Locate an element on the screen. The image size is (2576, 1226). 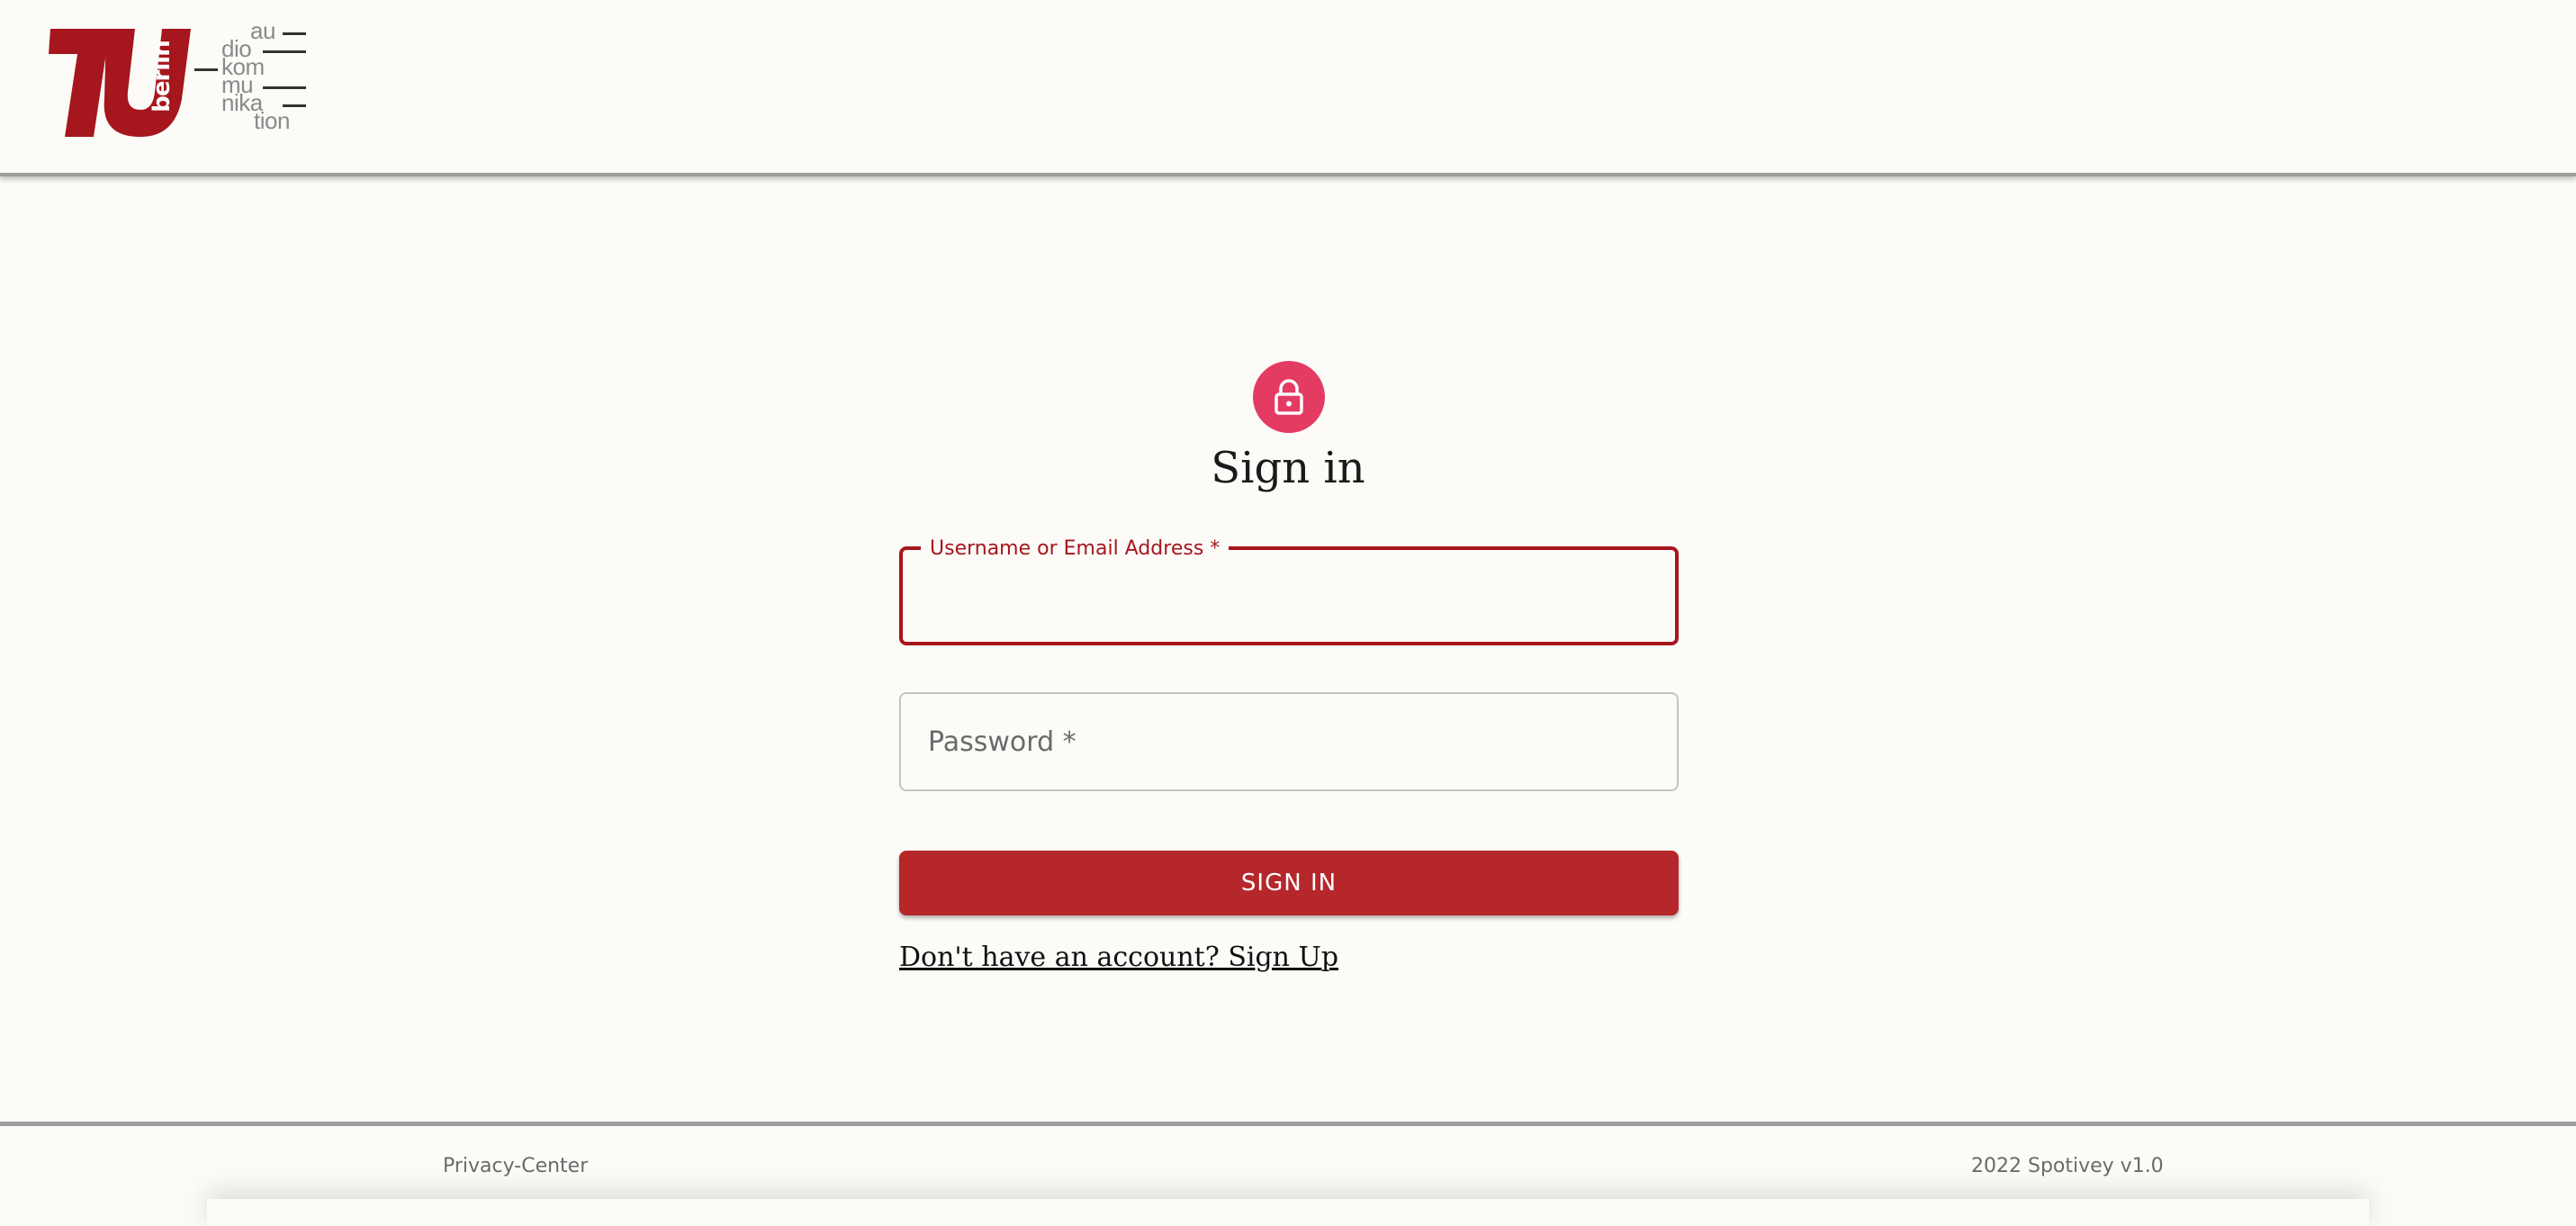
privacy-center-link: Privacy-Center is located at coordinates (515, 1166).